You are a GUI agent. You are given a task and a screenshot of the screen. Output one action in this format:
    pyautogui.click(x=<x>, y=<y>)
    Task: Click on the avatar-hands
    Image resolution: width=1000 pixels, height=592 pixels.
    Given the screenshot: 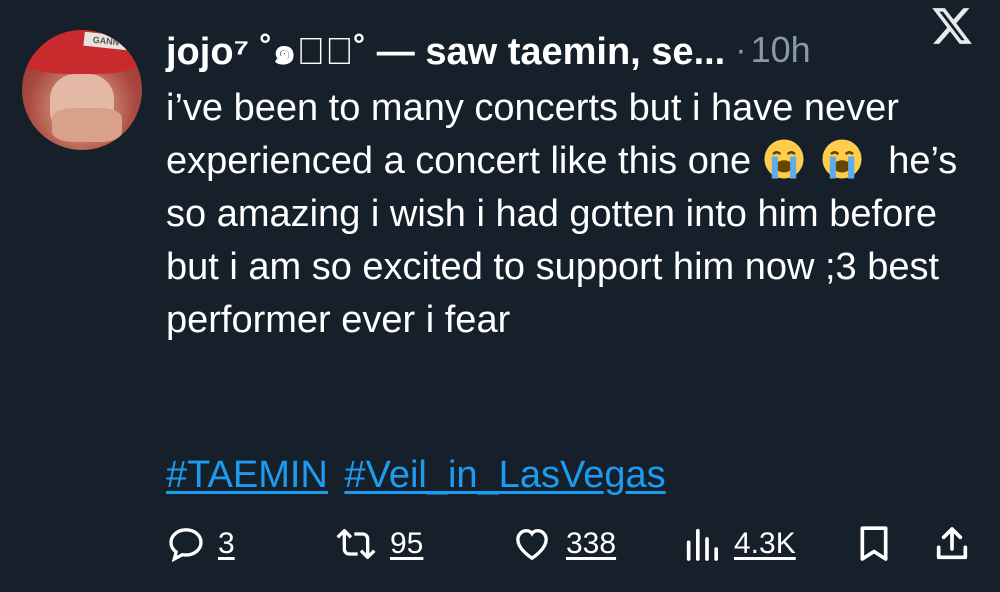 What is the action you would take?
    pyautogui.click(x=87, y=125)
    